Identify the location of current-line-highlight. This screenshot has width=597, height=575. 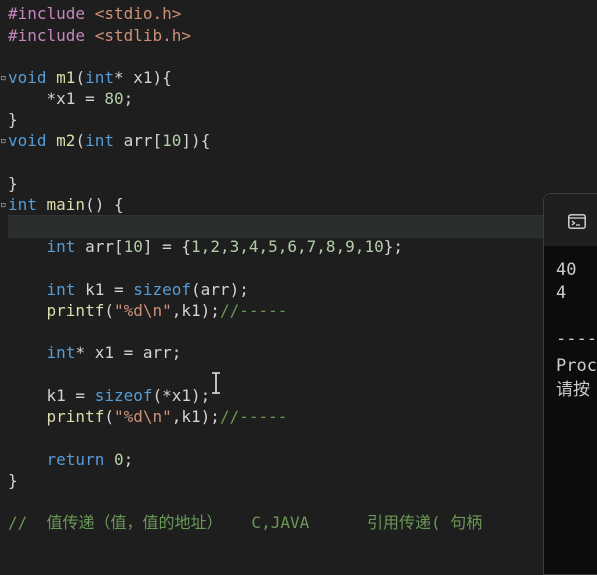
(278, 226).